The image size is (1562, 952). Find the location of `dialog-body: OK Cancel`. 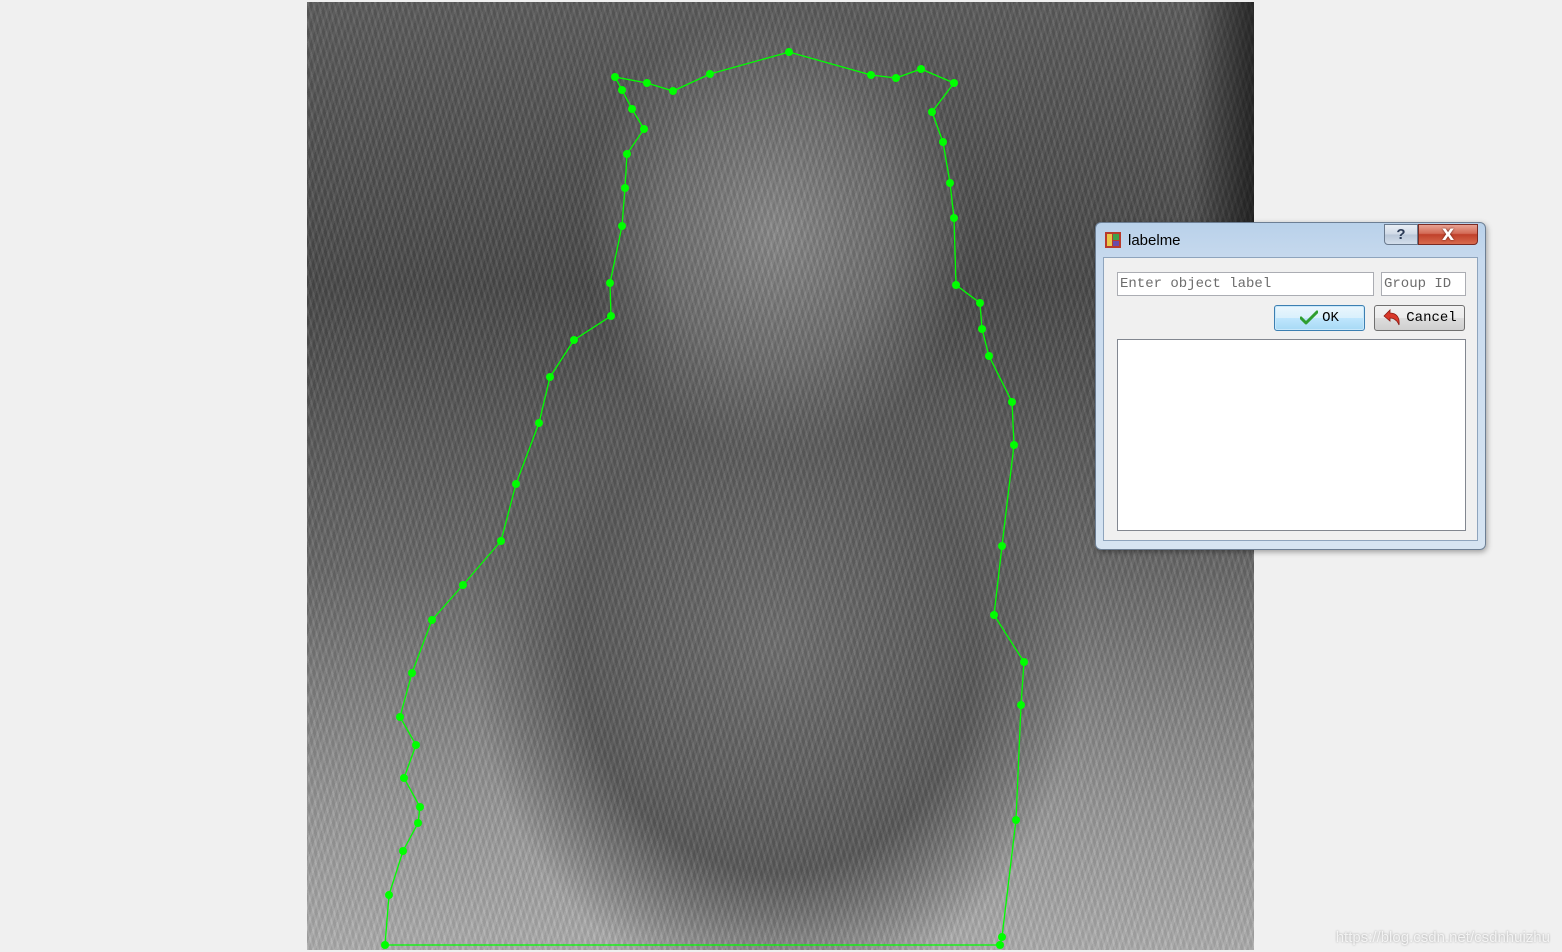

dialog-body: OK Cancel is located at coordinates (1290, 399).